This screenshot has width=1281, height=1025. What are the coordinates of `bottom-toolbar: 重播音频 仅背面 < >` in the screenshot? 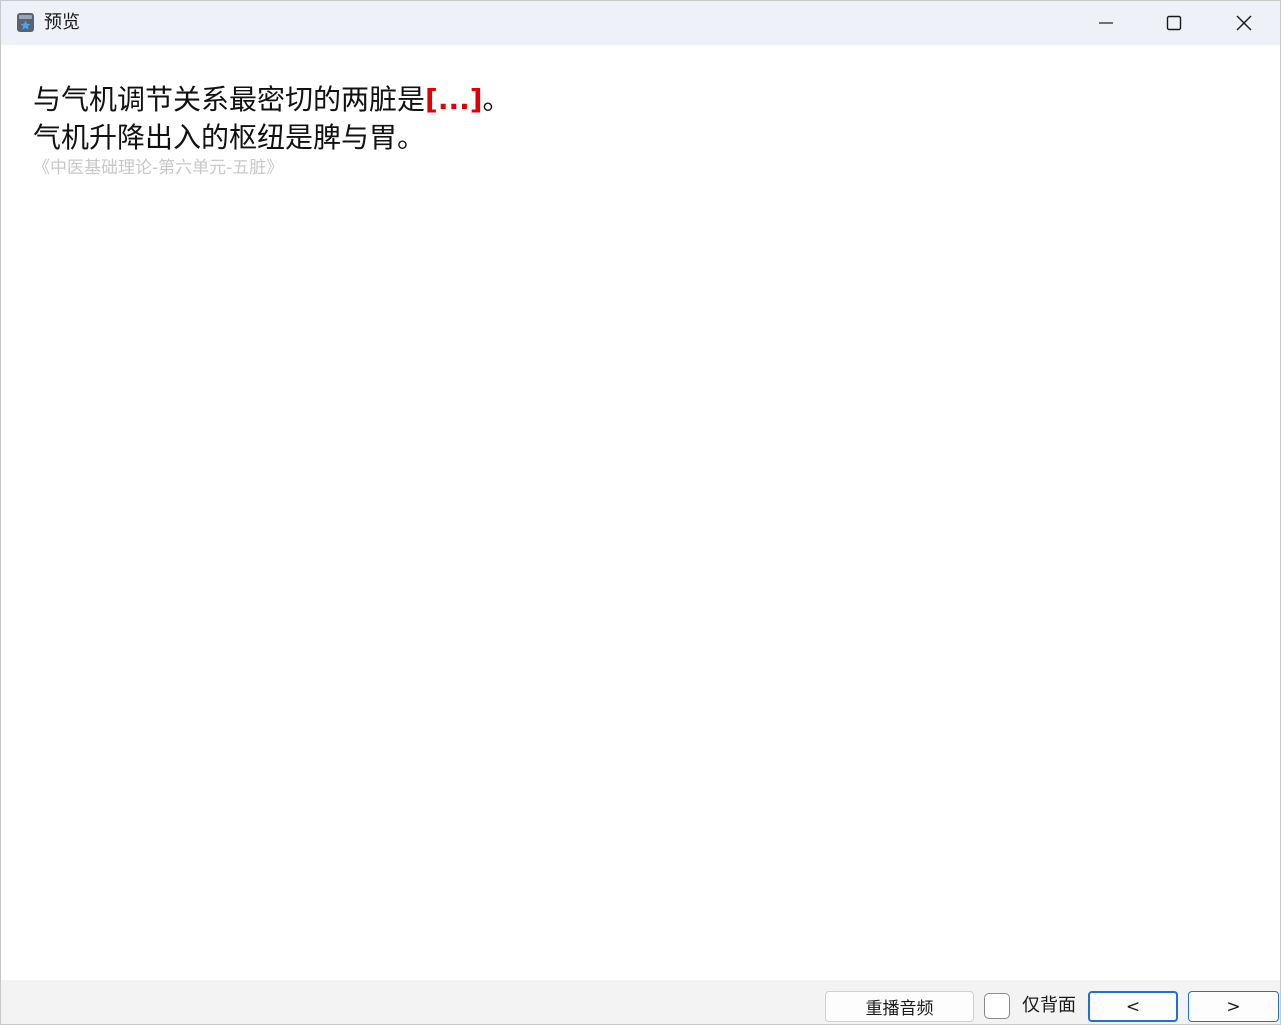 It's located at (640, 1002).